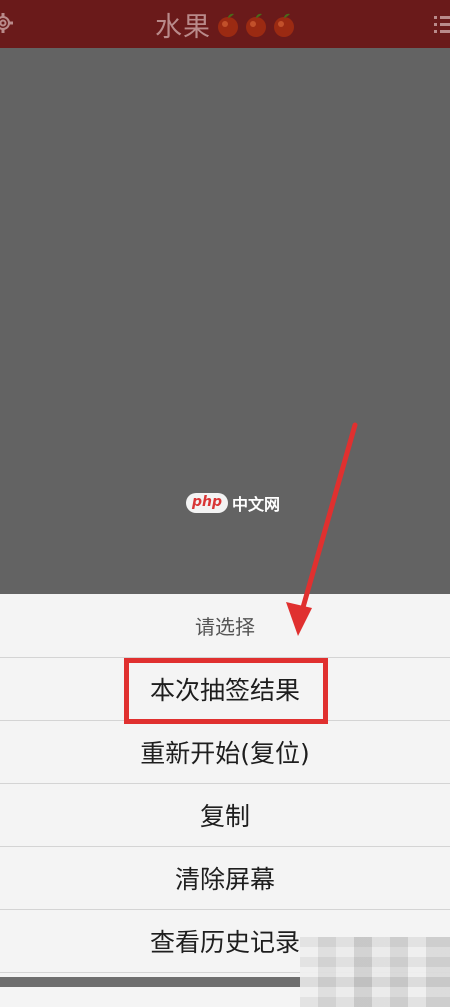 The width and height of the screenshot is (450, 1007). I want to click on sheet-title: 请选择, so click(225, 626).